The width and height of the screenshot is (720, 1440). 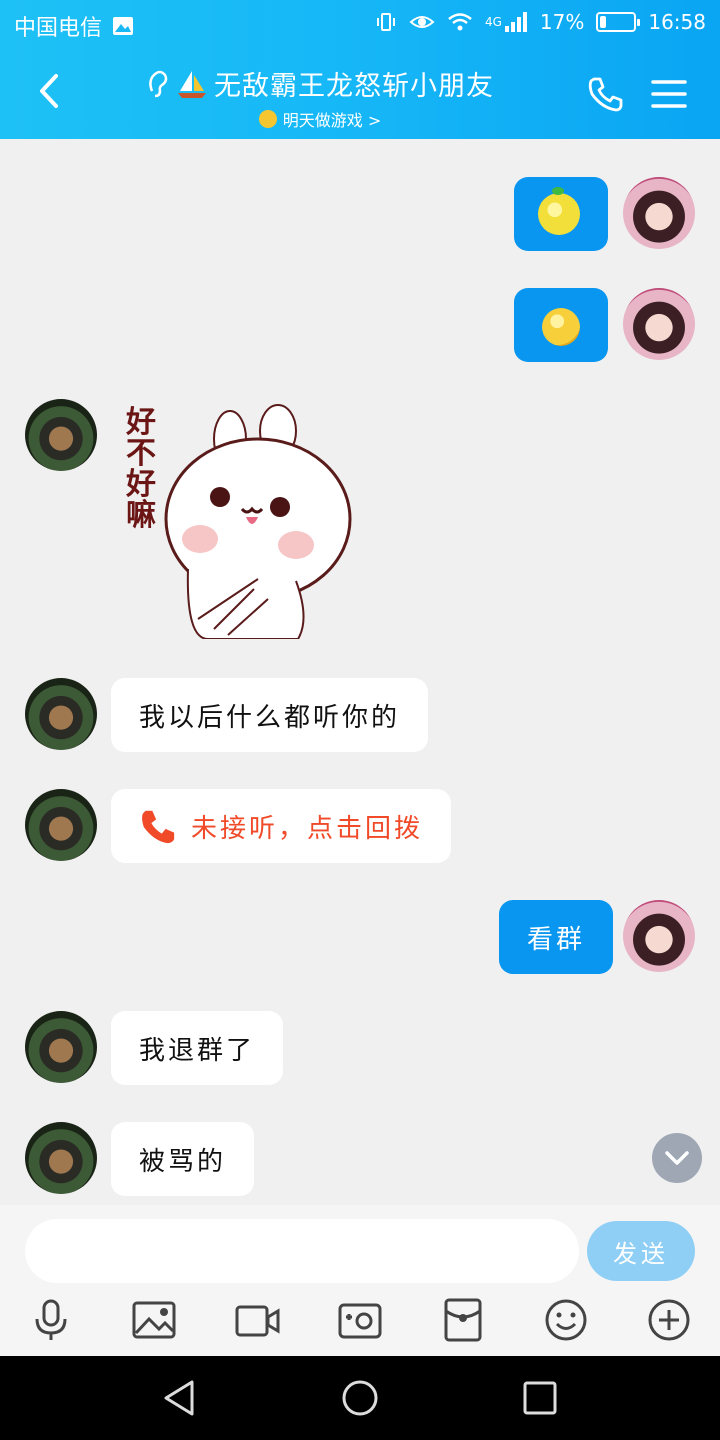 What do you see at coordinates (258, 521) in the screenshot?
I see `bunny-sticker-image` at bounding box center [258, 521].